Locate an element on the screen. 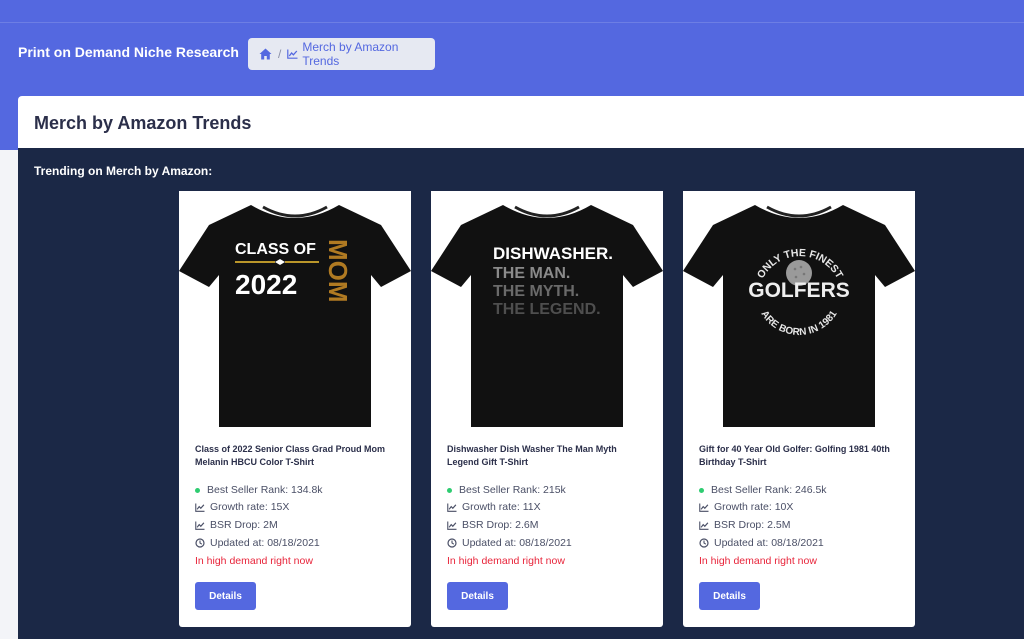  best-seller-rank: Best Seller Rank: 246.5k is located at coordinates (763, 490).